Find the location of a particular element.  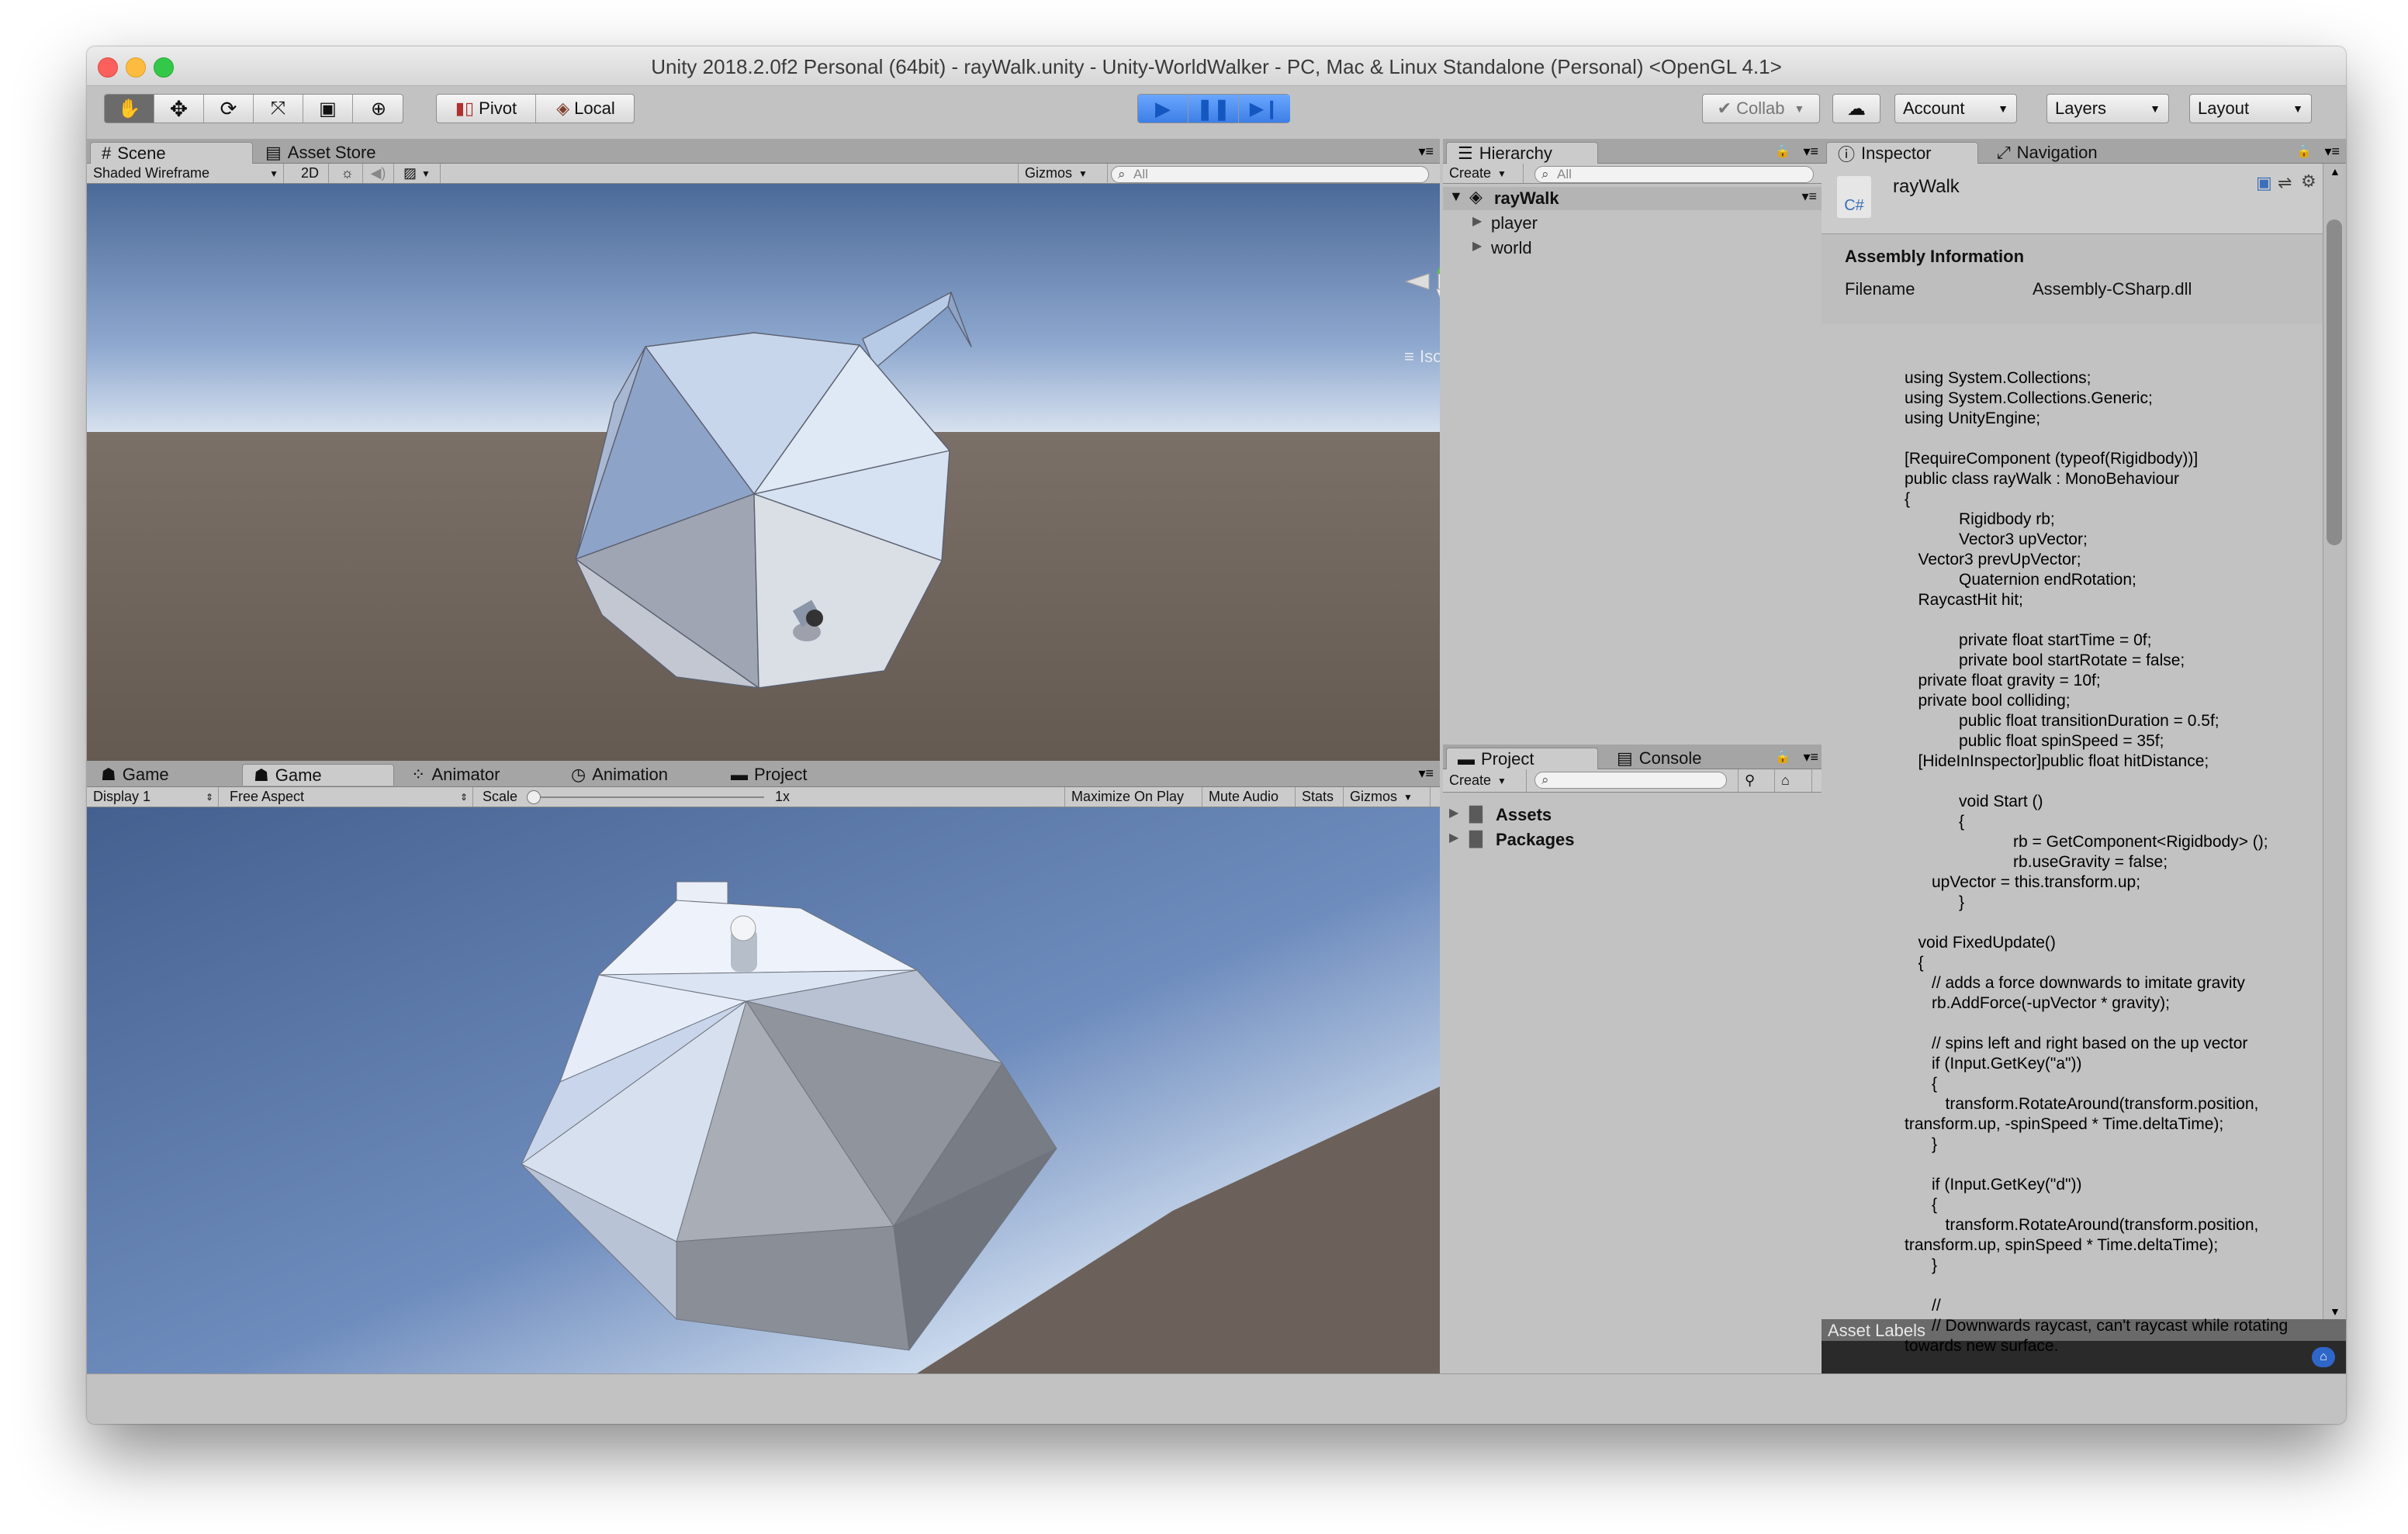

hierarchy-create-dropdown: Create ▼ is located at coordinates (1483, 173).